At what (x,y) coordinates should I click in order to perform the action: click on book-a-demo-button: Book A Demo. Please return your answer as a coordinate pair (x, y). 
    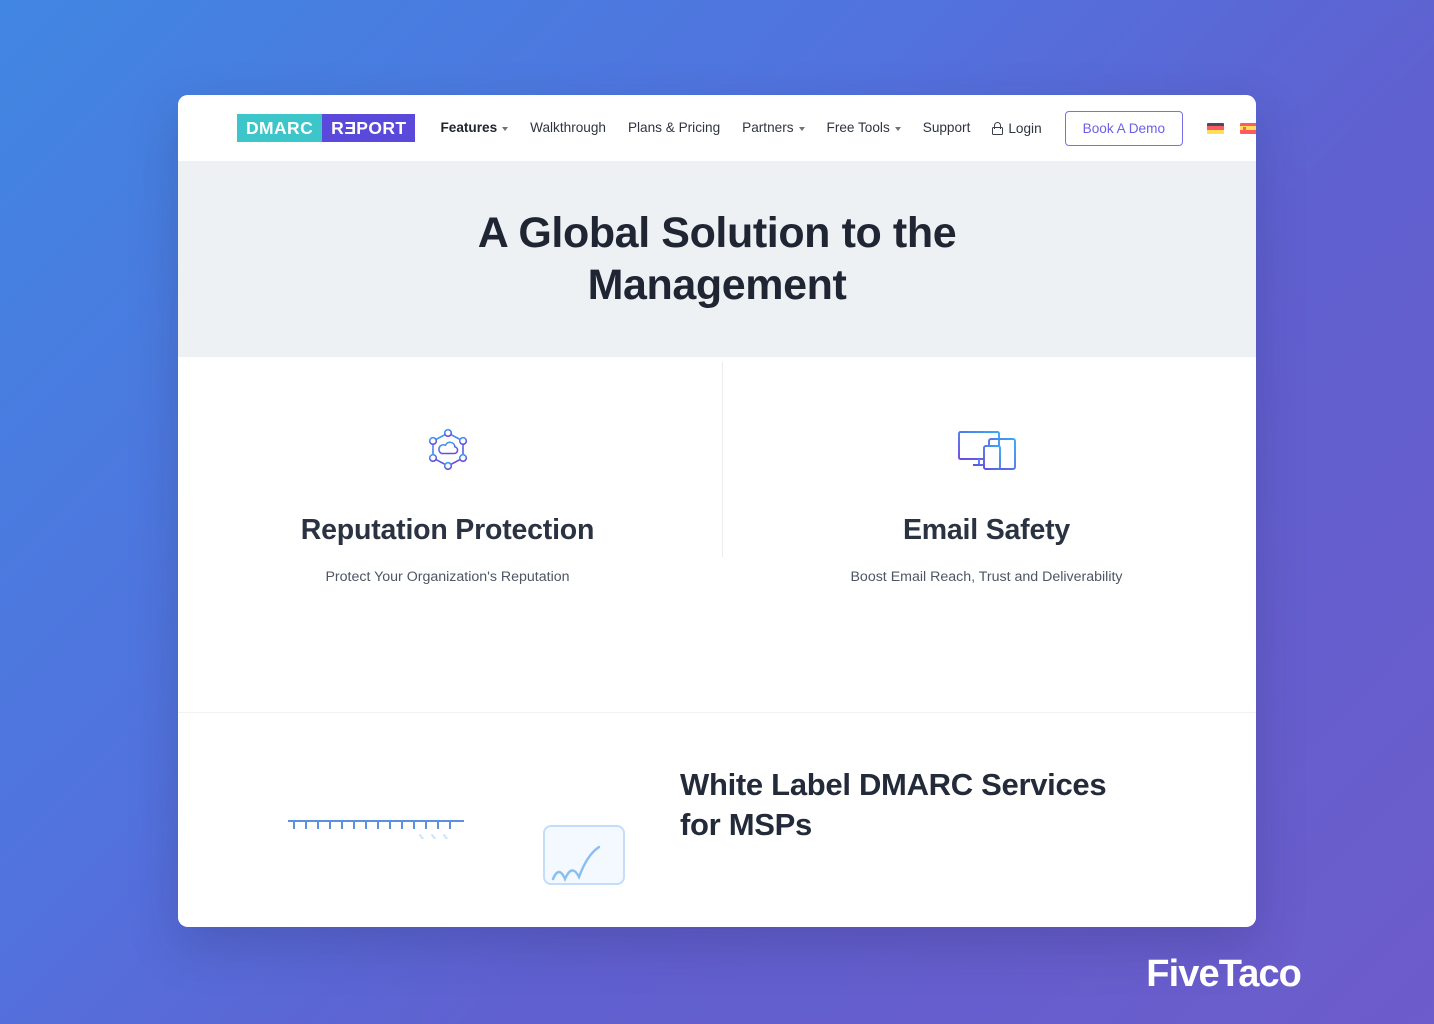
    Looking at the image, I should click on (1124, 128).